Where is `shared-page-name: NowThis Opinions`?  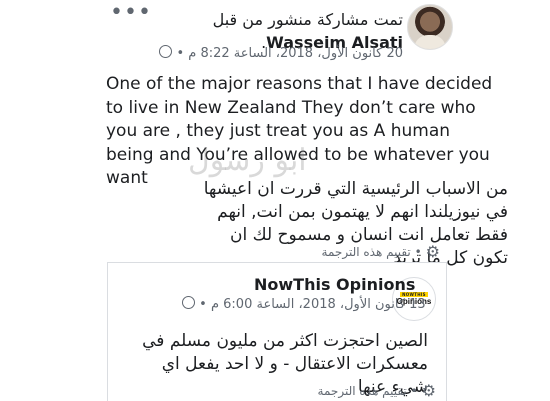 shared-page-name: NowThis Opinions is located at coordinates (334, 284).